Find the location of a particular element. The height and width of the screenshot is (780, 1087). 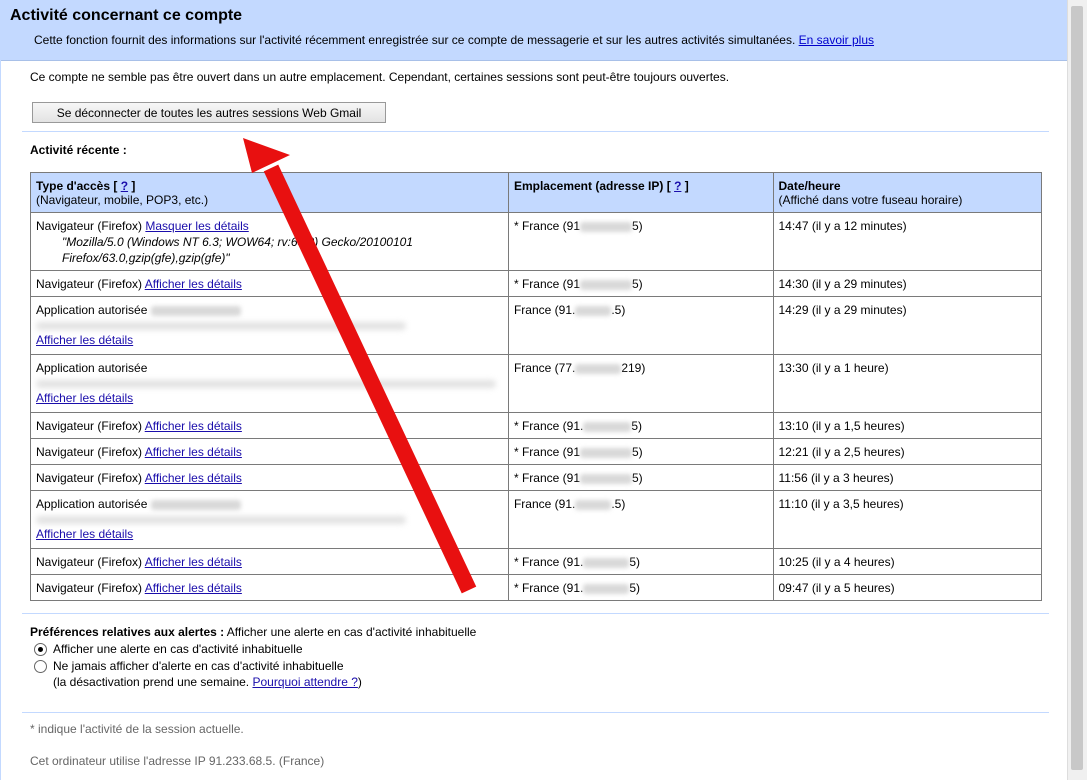

time-cell: 11:10 (il y a 3,5 heures) is located at coordinates (907, 519).